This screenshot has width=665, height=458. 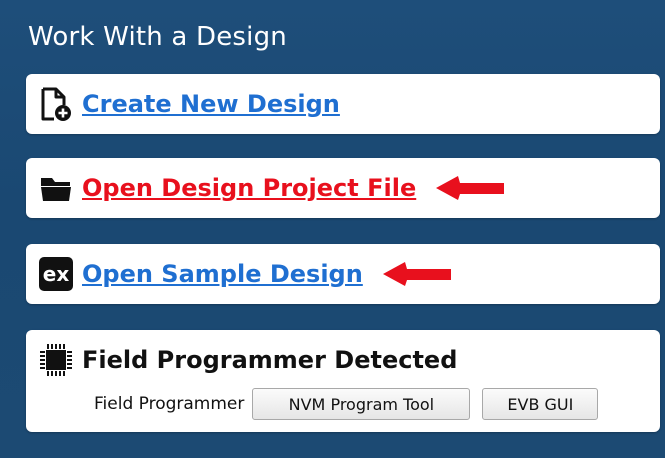 I want to click on card-row: ex Open Sample Design, so click(x=343, y=274).